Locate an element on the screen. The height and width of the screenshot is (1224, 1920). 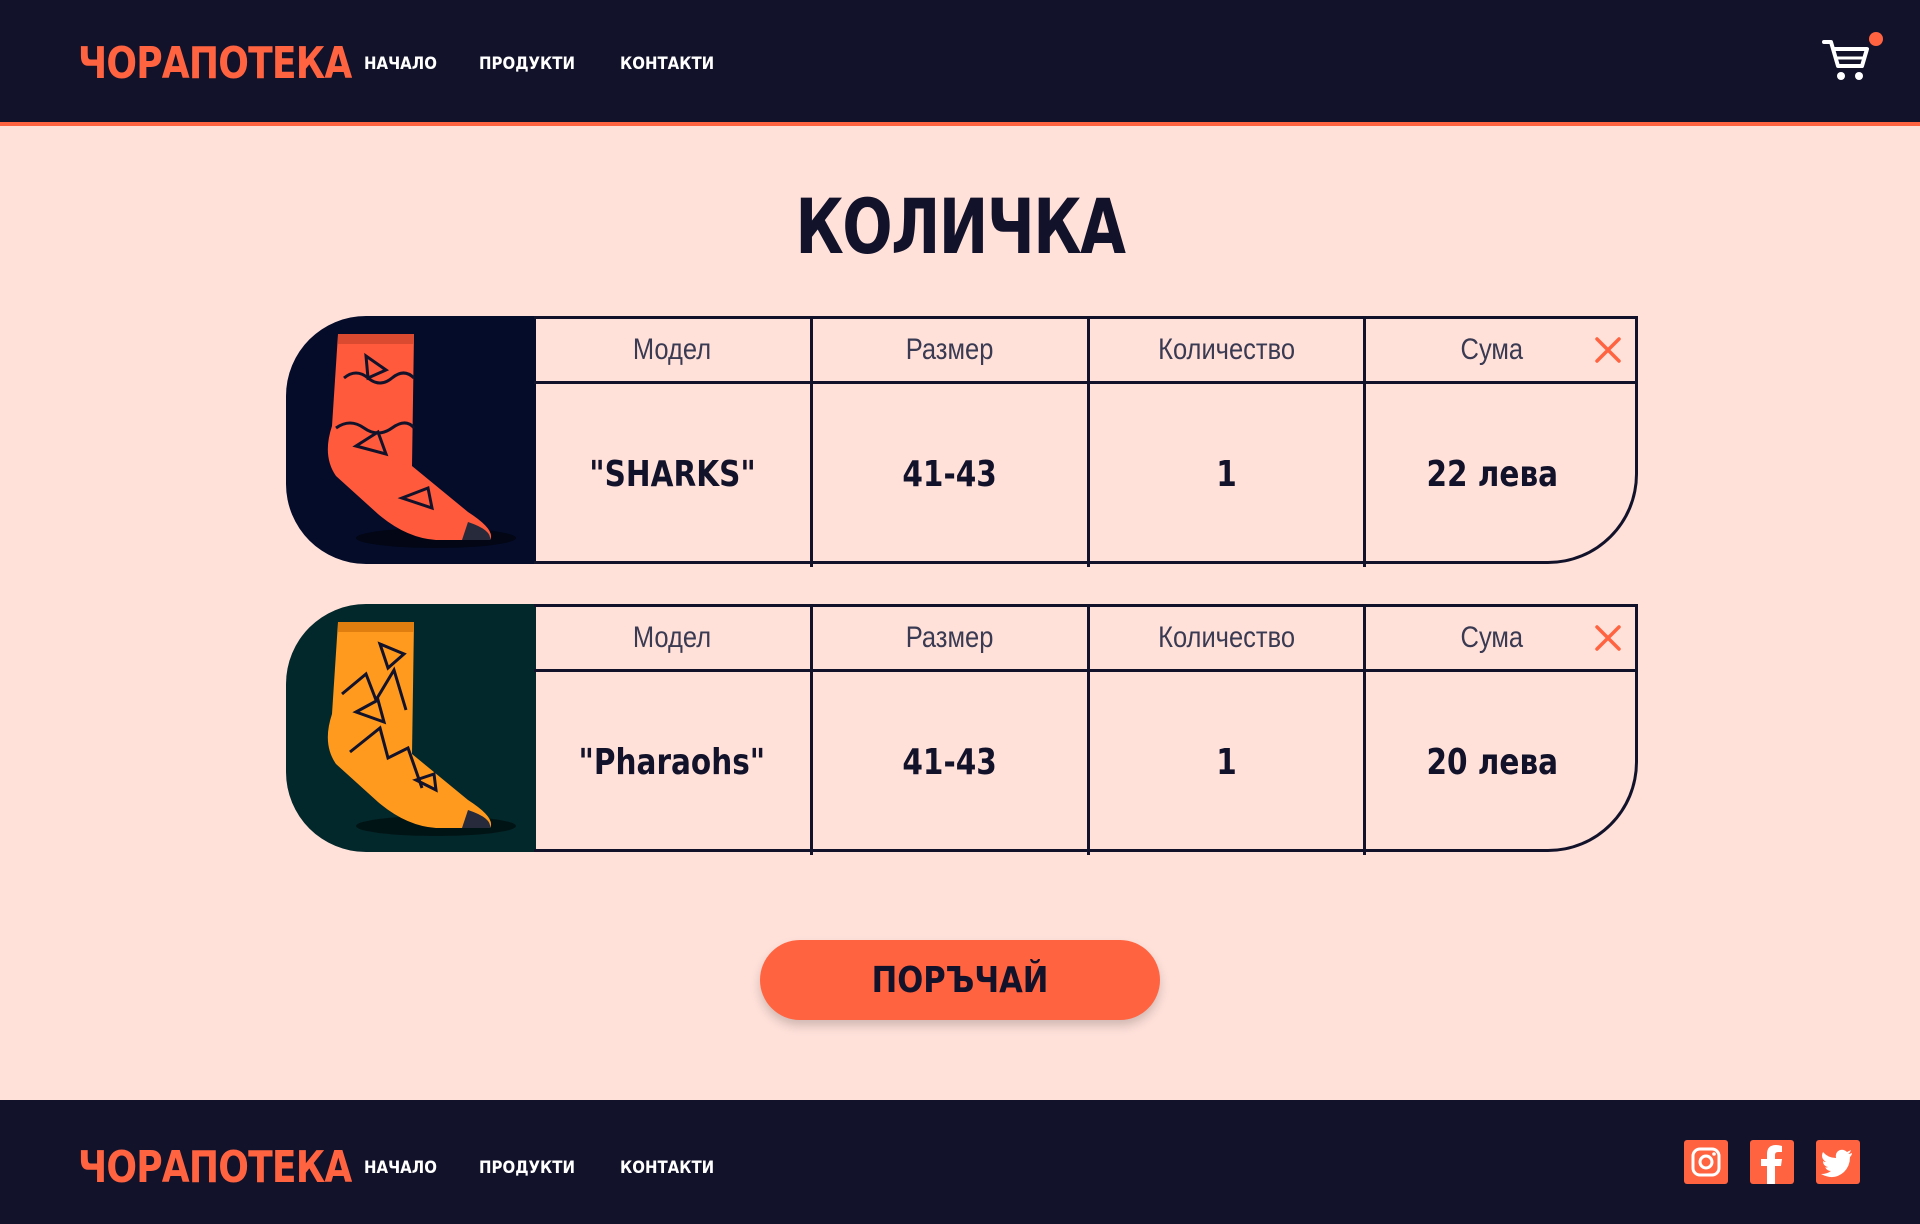
footer-nav-item-products: ПРОДУКТИ is located at coordinates (527, 1168).